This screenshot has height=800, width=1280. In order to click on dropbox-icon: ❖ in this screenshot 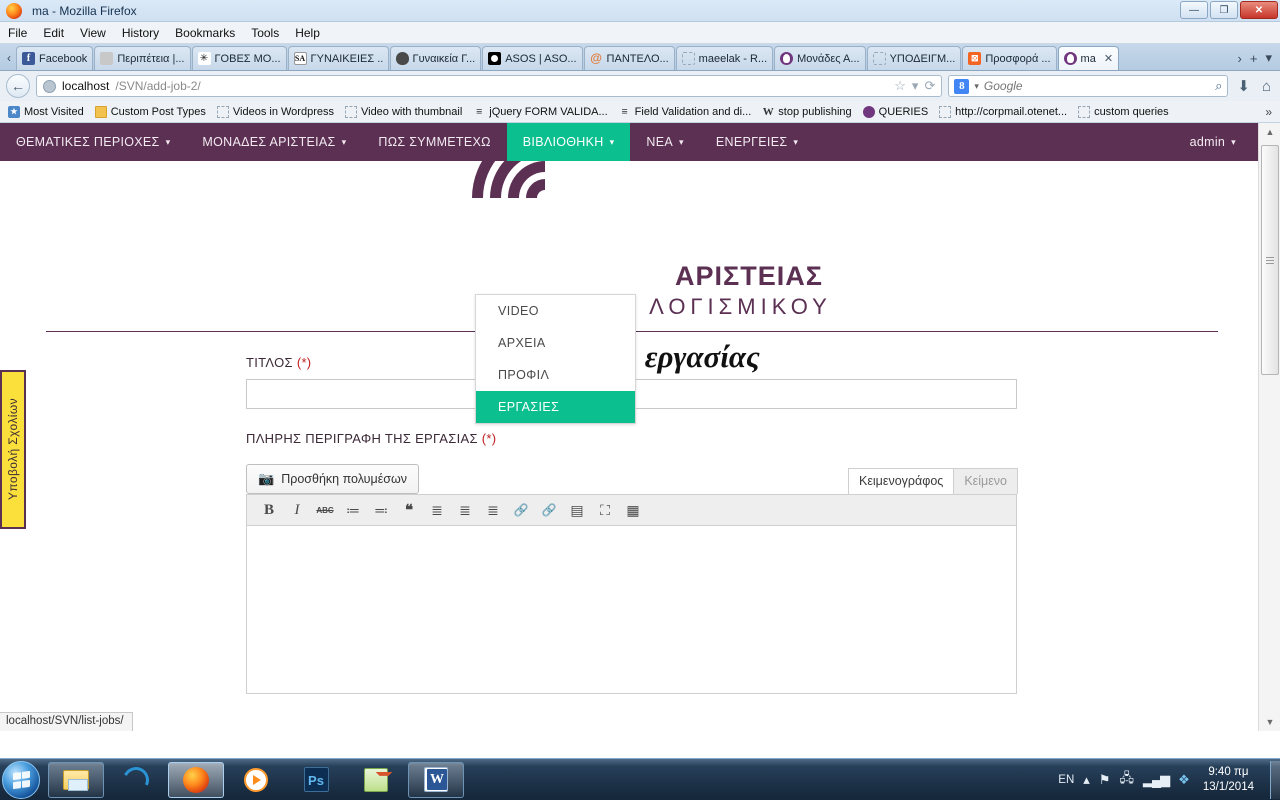, I will do `click(1184, 780)`.